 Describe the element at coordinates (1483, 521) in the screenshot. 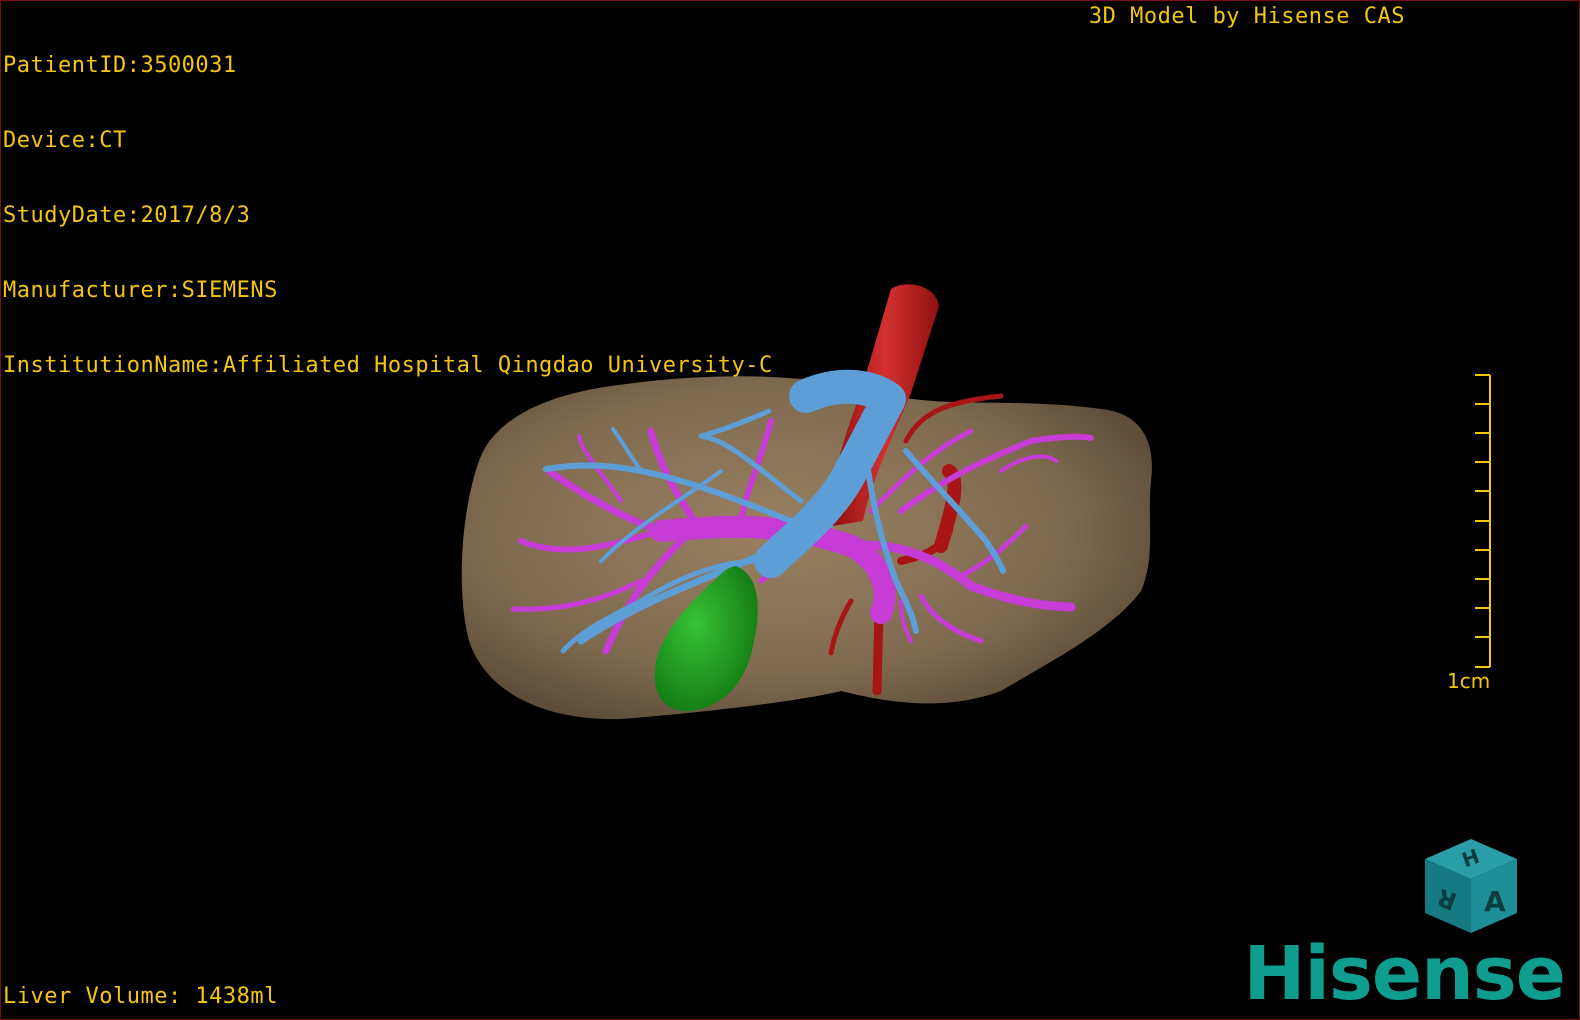

I see `scale-bar` at that location.